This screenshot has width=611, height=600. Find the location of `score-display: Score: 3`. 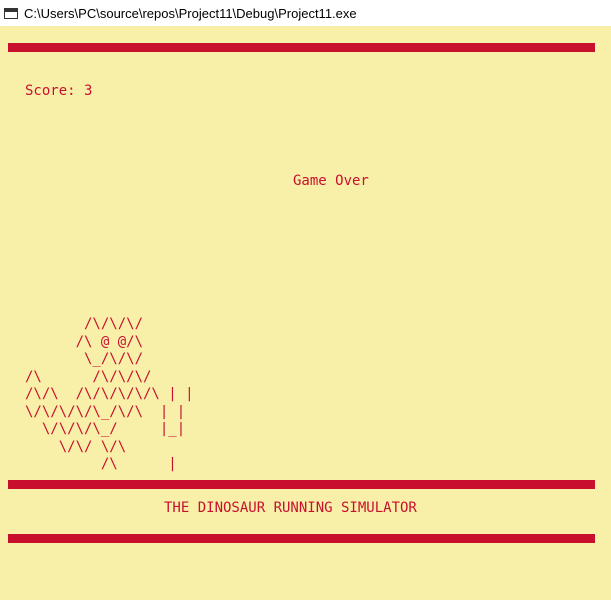

score-display: Score: 3 is located at coordinates (58, 91).